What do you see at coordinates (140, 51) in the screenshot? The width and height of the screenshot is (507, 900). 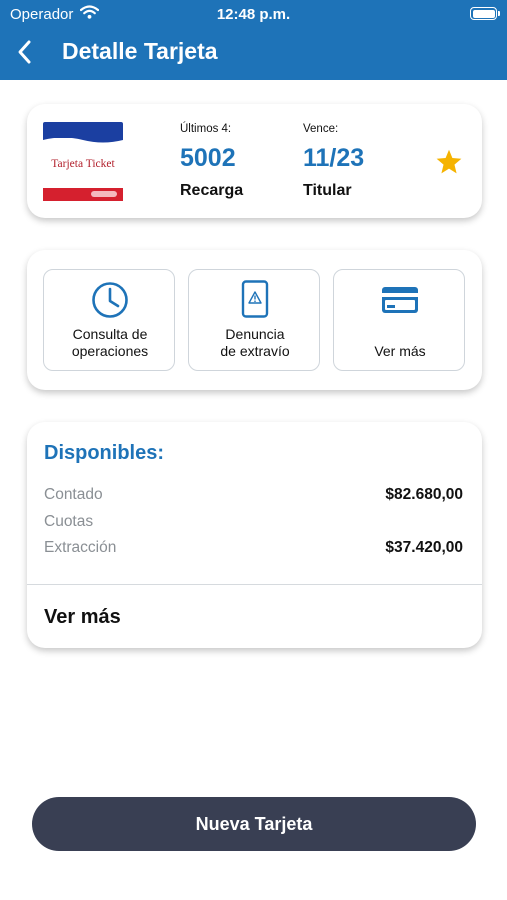 I see `page-title: Detalle Tarjeta` at bounding box center [140, 51].